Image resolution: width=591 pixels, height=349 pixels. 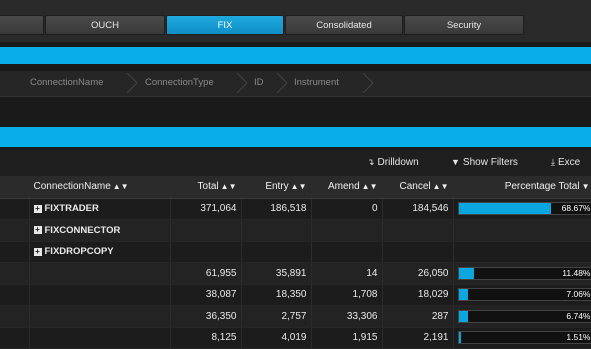 What do you see at coordinates (484, 162) in the screenshot?
I see `show-filters-button: ▼Show Filters` at bounding box center [484, 162].